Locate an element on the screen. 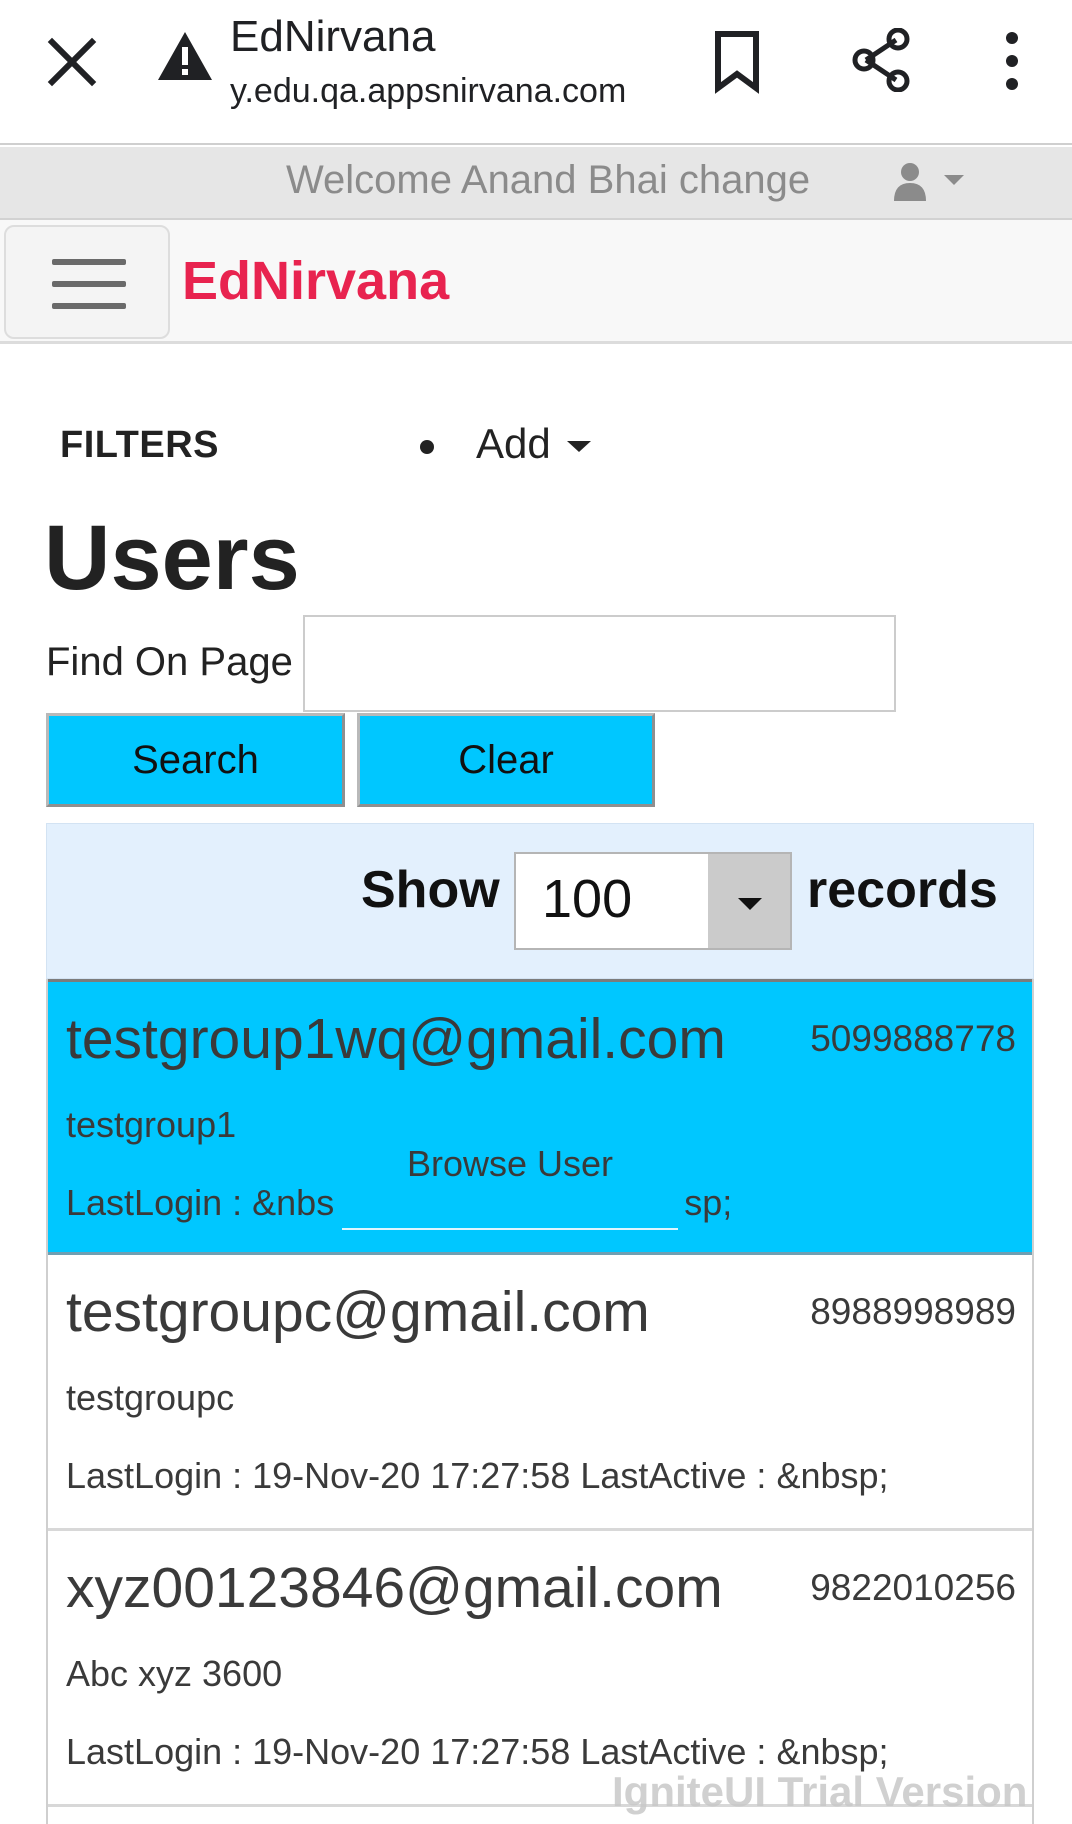 The height and width of the screenshot is (1824, 1072). hamburger-menu-button is located at coordinates (87, 282).